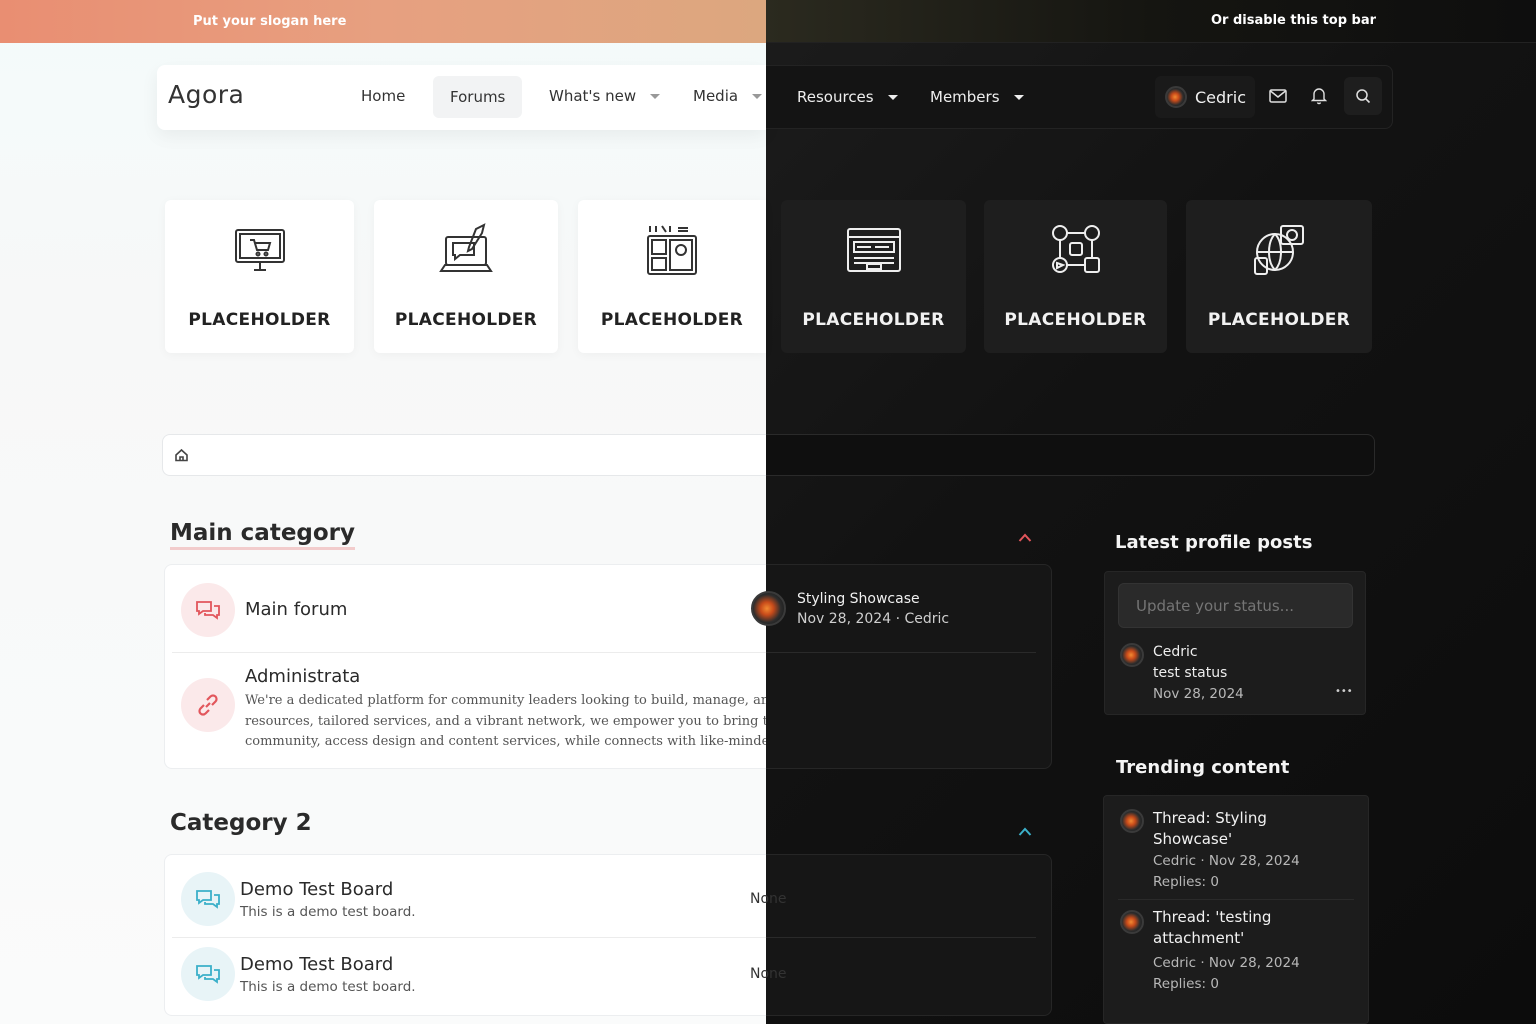 This screenshot has width=1536, height=1024. I want to click on user-name: Cedric, so click(1220, 97).